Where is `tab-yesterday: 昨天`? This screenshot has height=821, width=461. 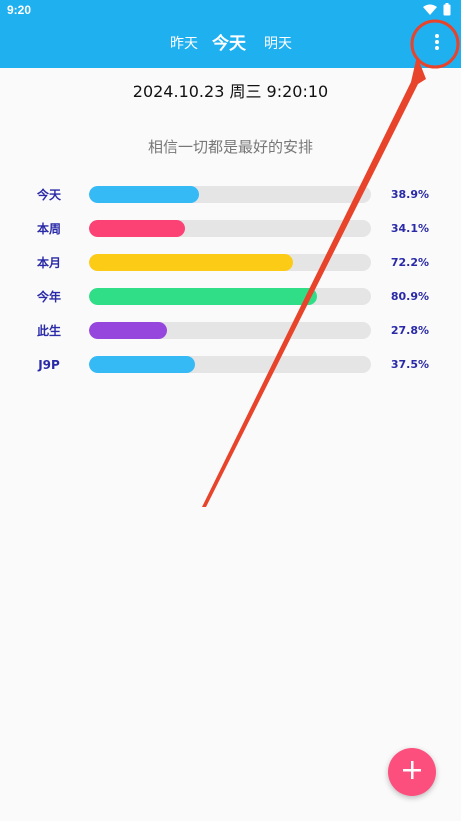 tab-yesterday: 昨天 is located at coordinates (184, 44).